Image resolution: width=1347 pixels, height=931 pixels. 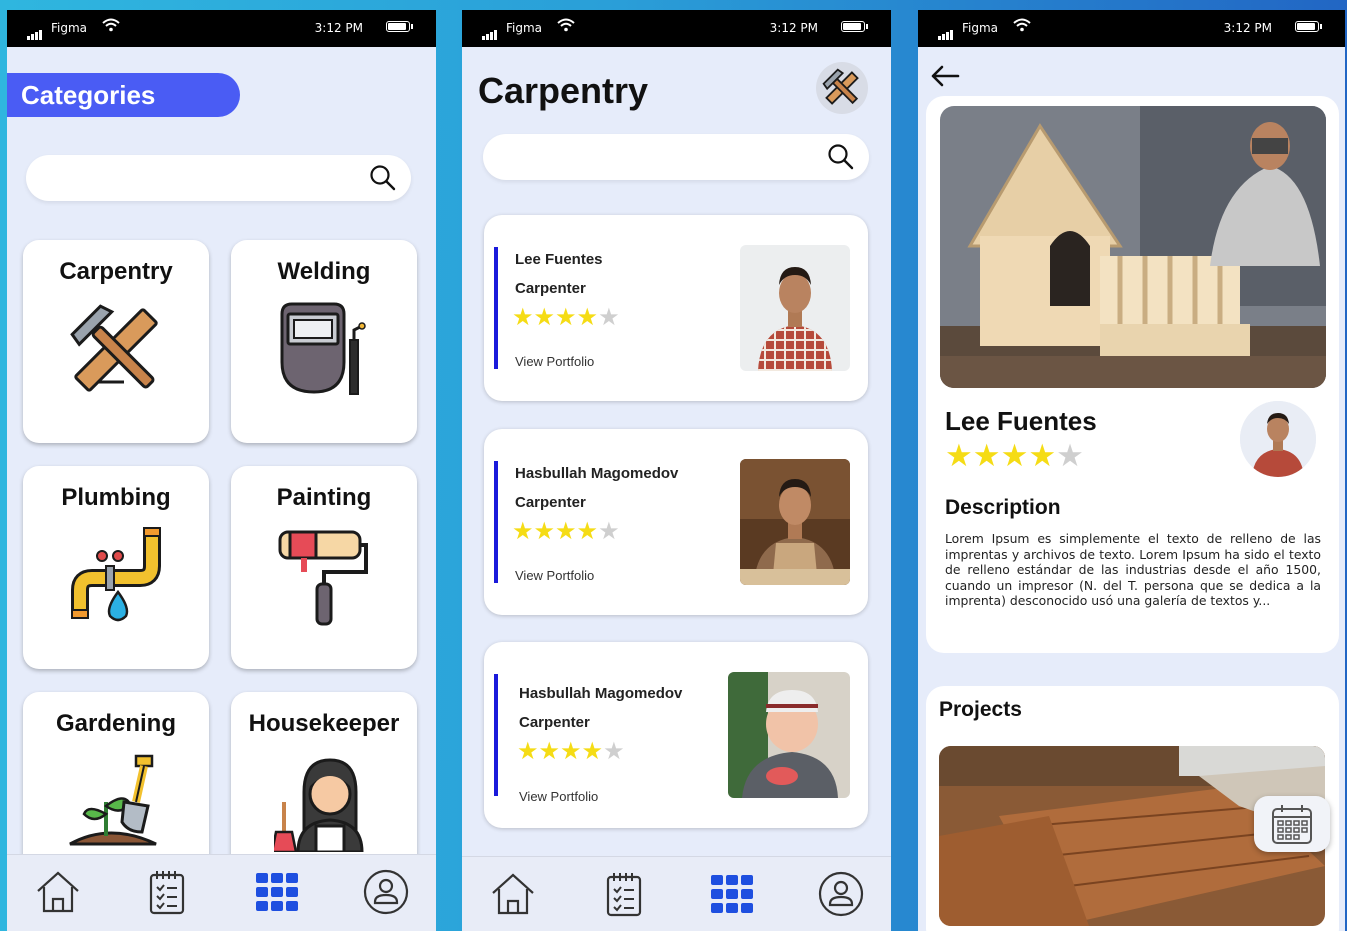 I want to click on projects-heading: Projects, so click(x=980, y=709).